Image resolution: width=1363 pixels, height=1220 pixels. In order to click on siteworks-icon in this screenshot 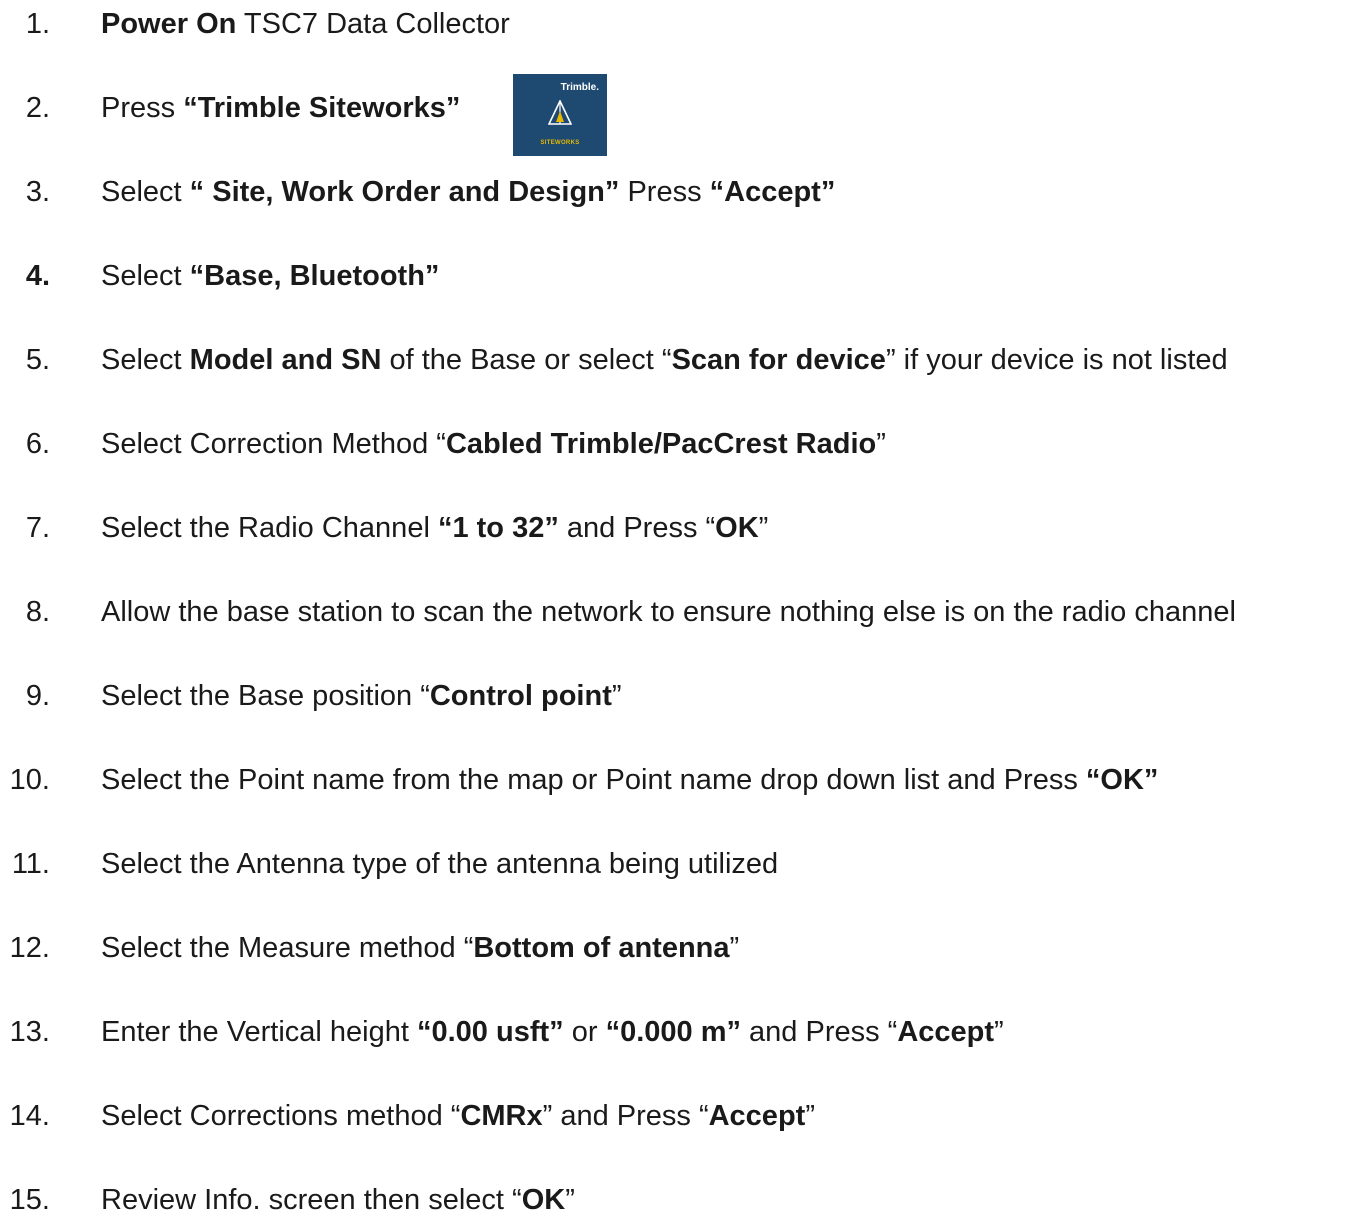, I will do `click(560, 112)`.